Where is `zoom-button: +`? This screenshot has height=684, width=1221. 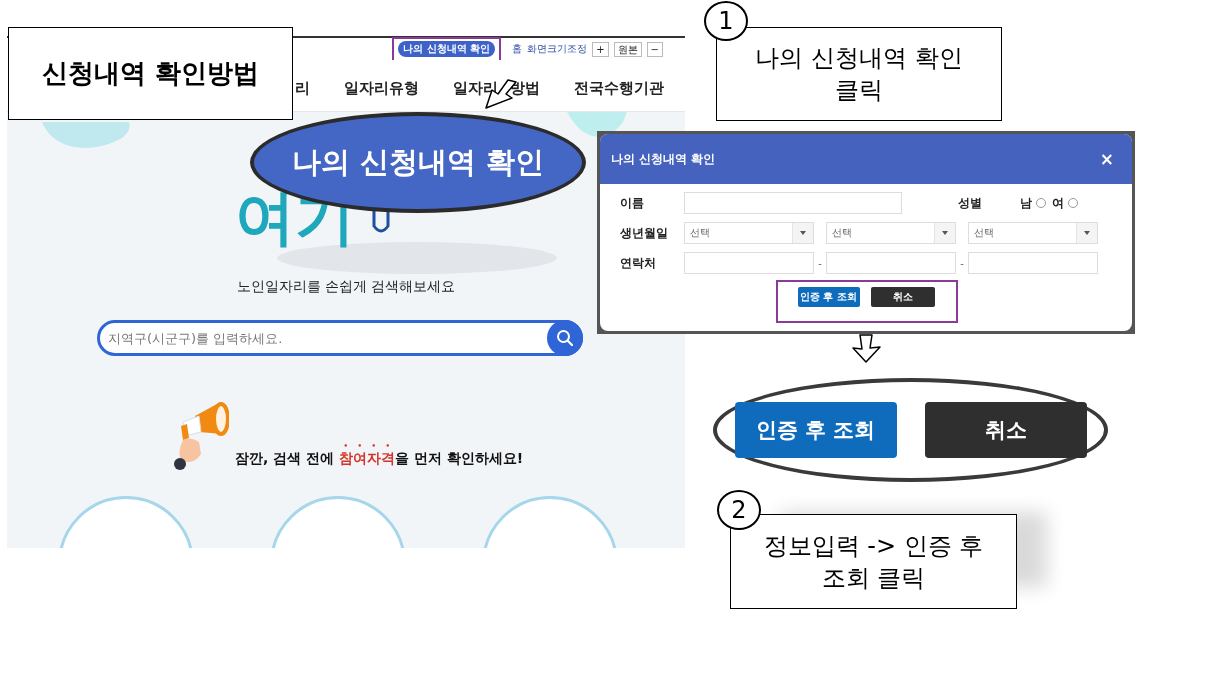 zoom-button: + is located at coordinates (600, 49).